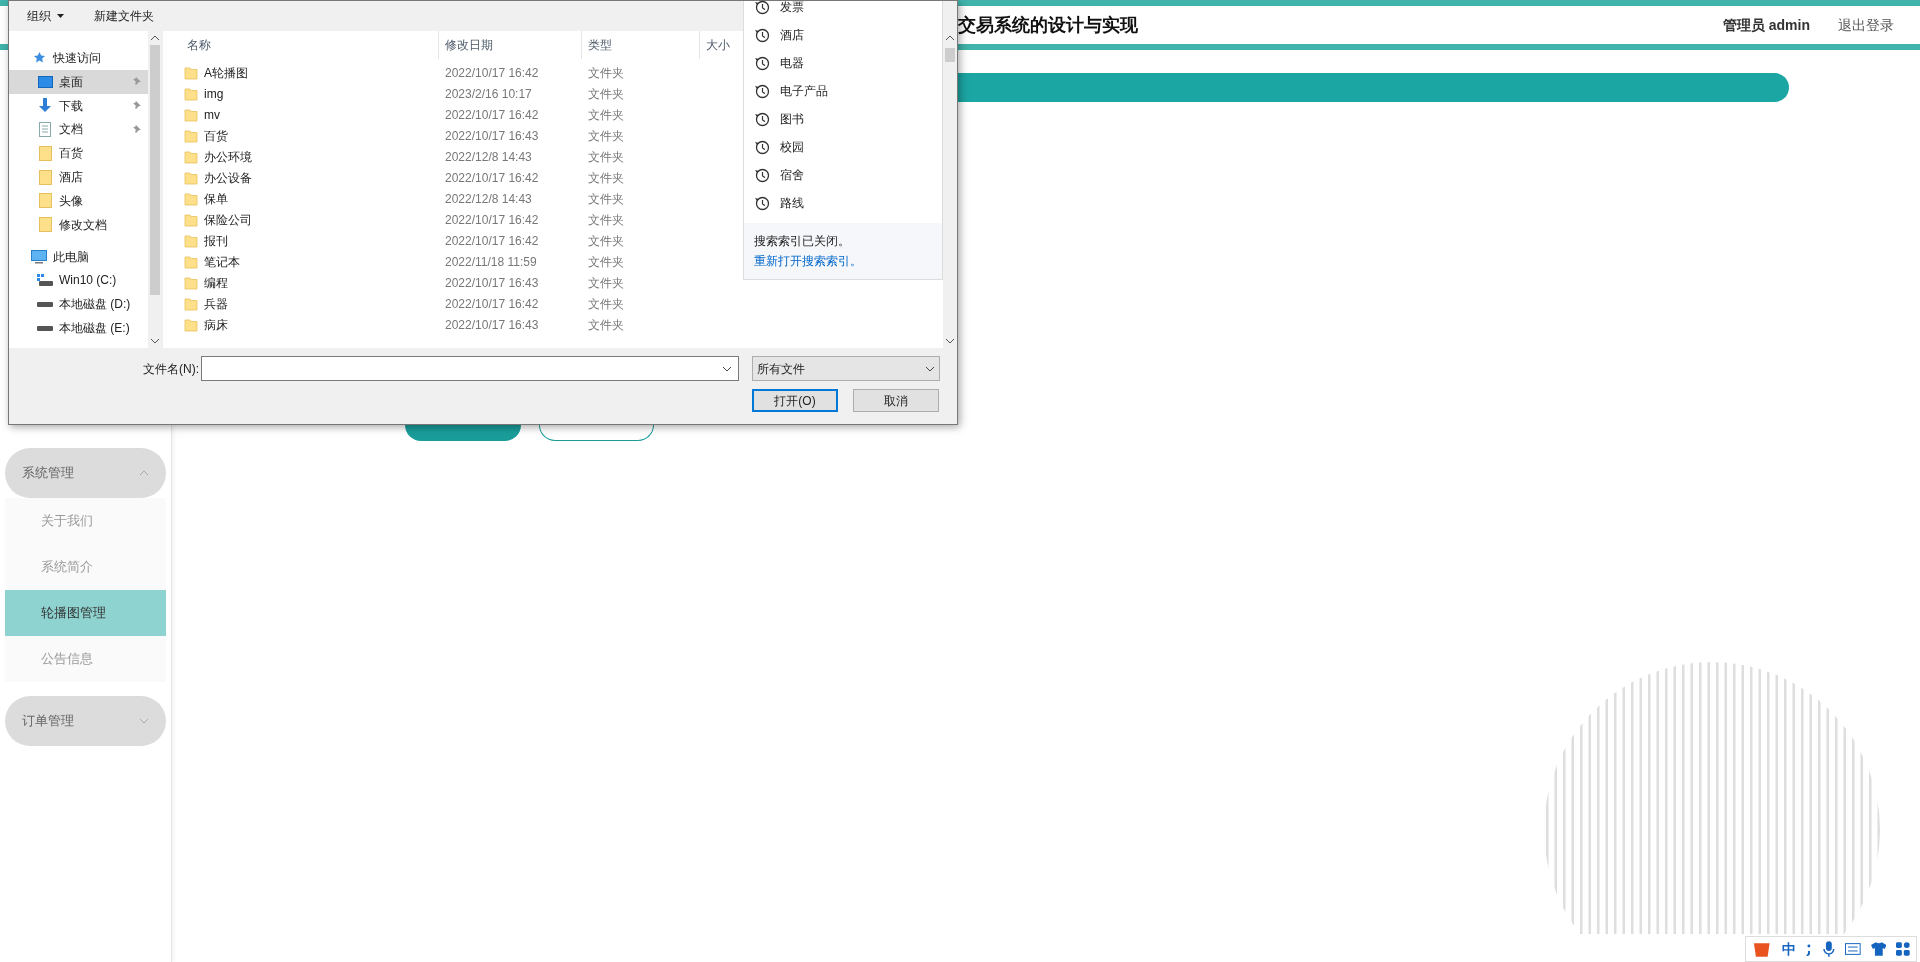  I want to click on menu-group: 系统管理, so click(85, 473).